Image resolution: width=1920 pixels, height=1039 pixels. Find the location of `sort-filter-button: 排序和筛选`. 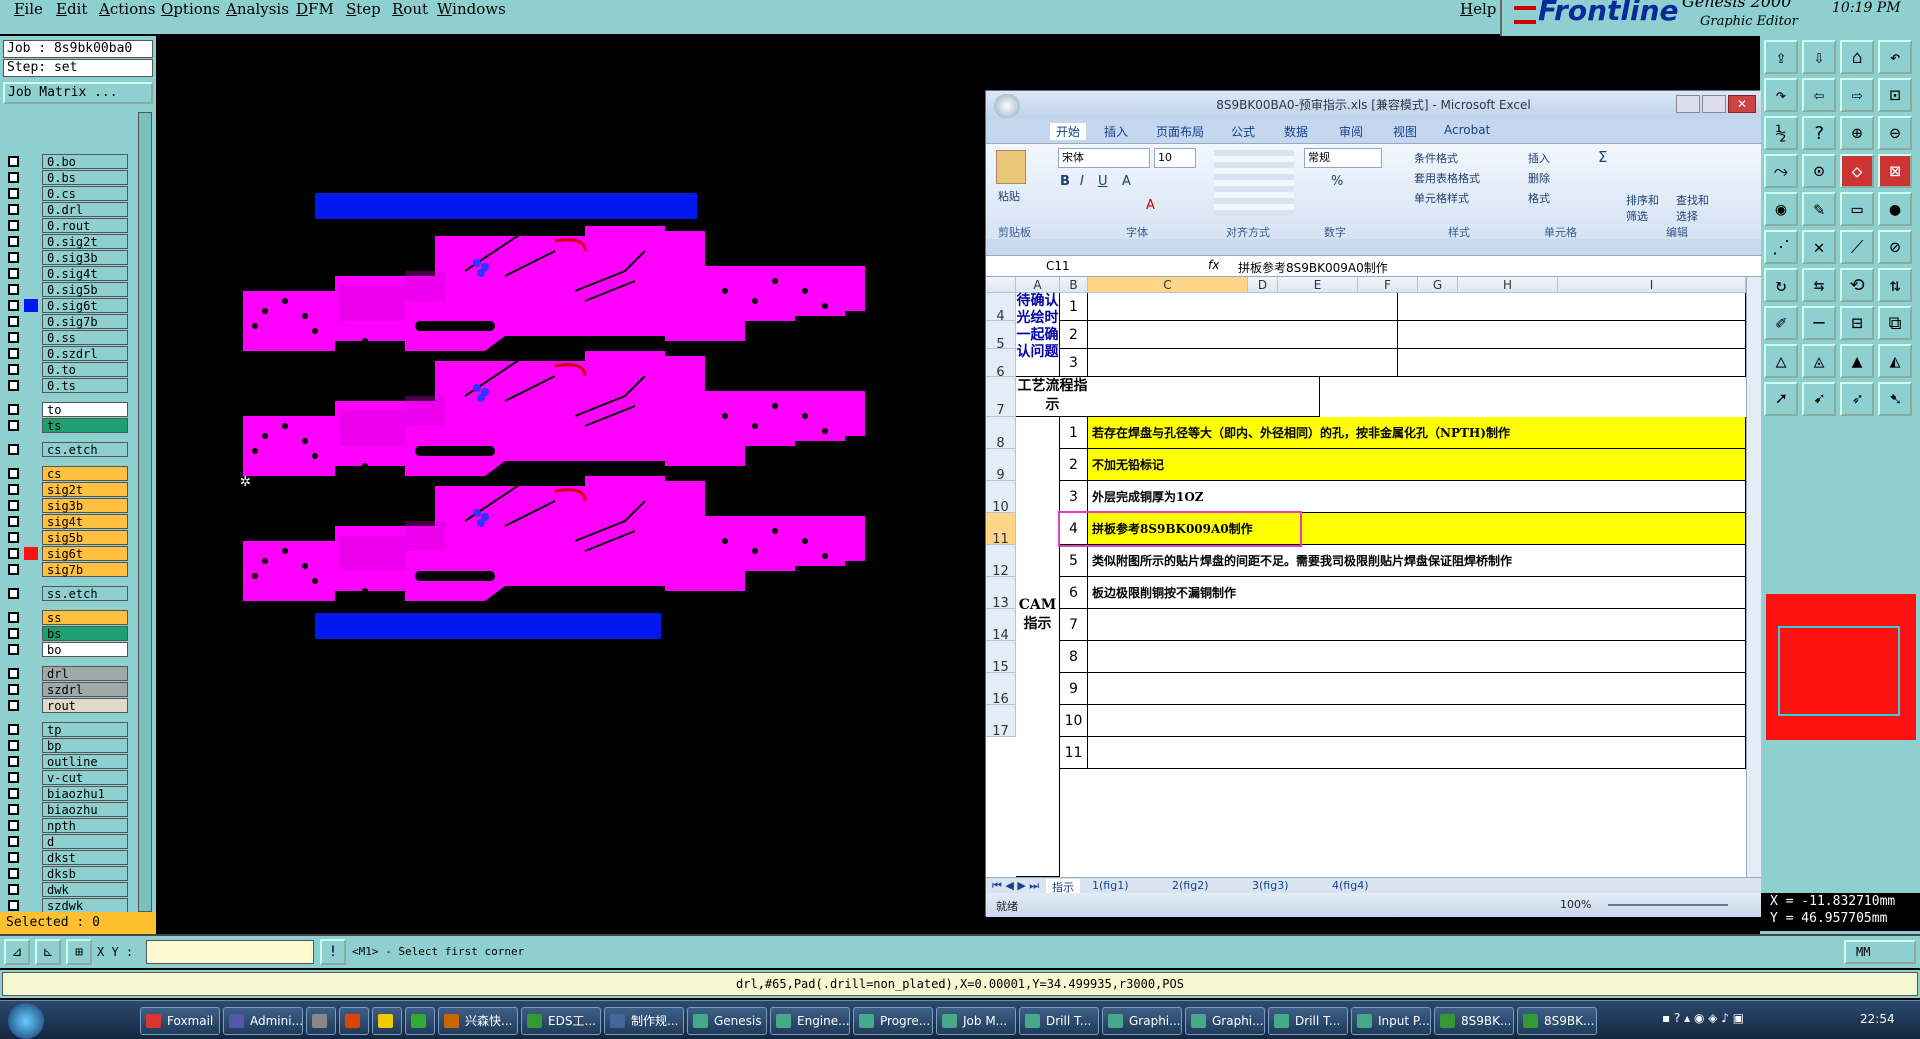

sort-filter-button: 排序和筛选 is located at coordinates (1646, 208).